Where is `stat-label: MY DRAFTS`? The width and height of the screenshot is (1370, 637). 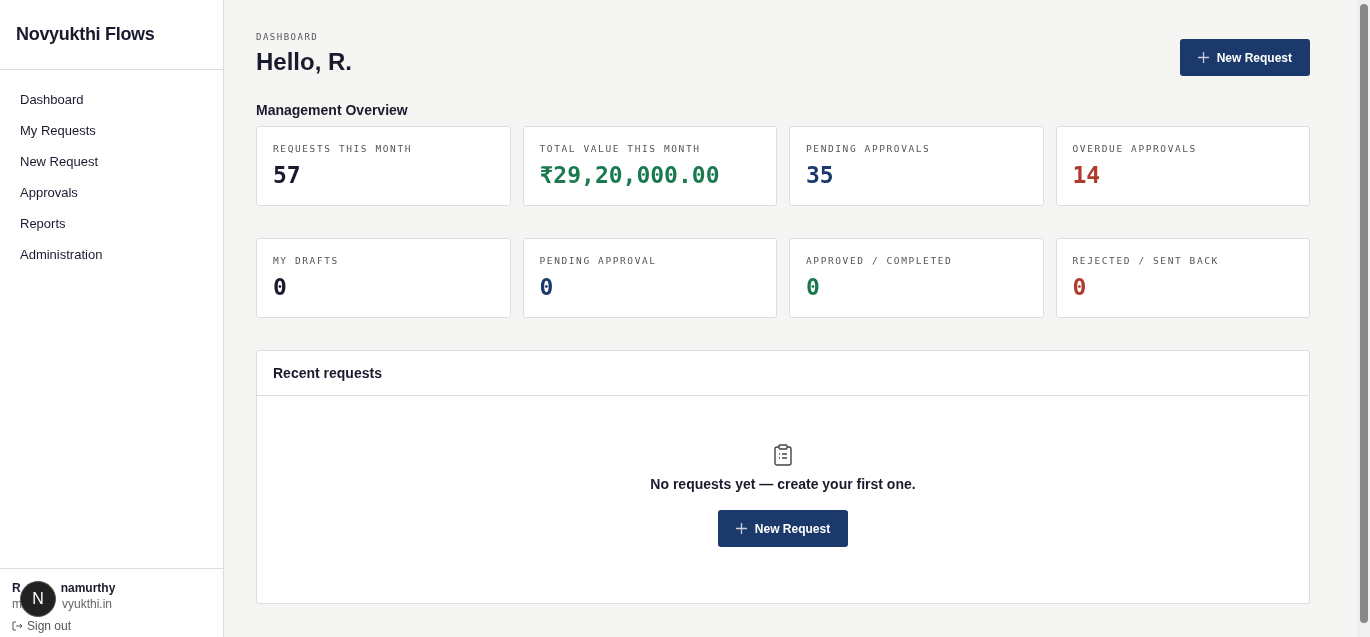
stat-label: MY DRAFTS is located at coordinates (306, 260).